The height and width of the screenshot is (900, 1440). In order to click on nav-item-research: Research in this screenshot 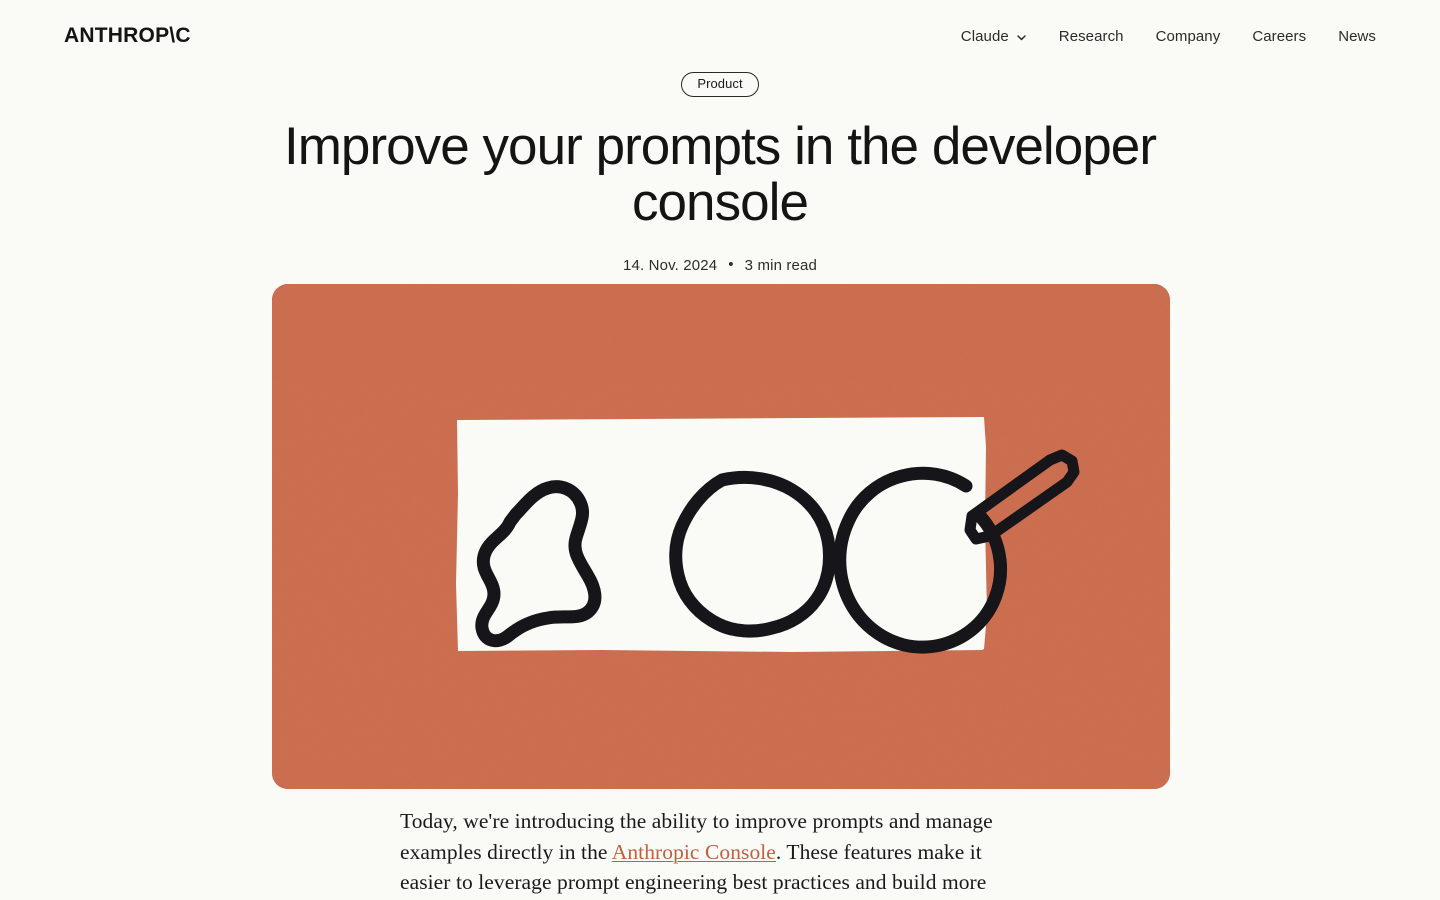, I will do `click(1091, 36)`.